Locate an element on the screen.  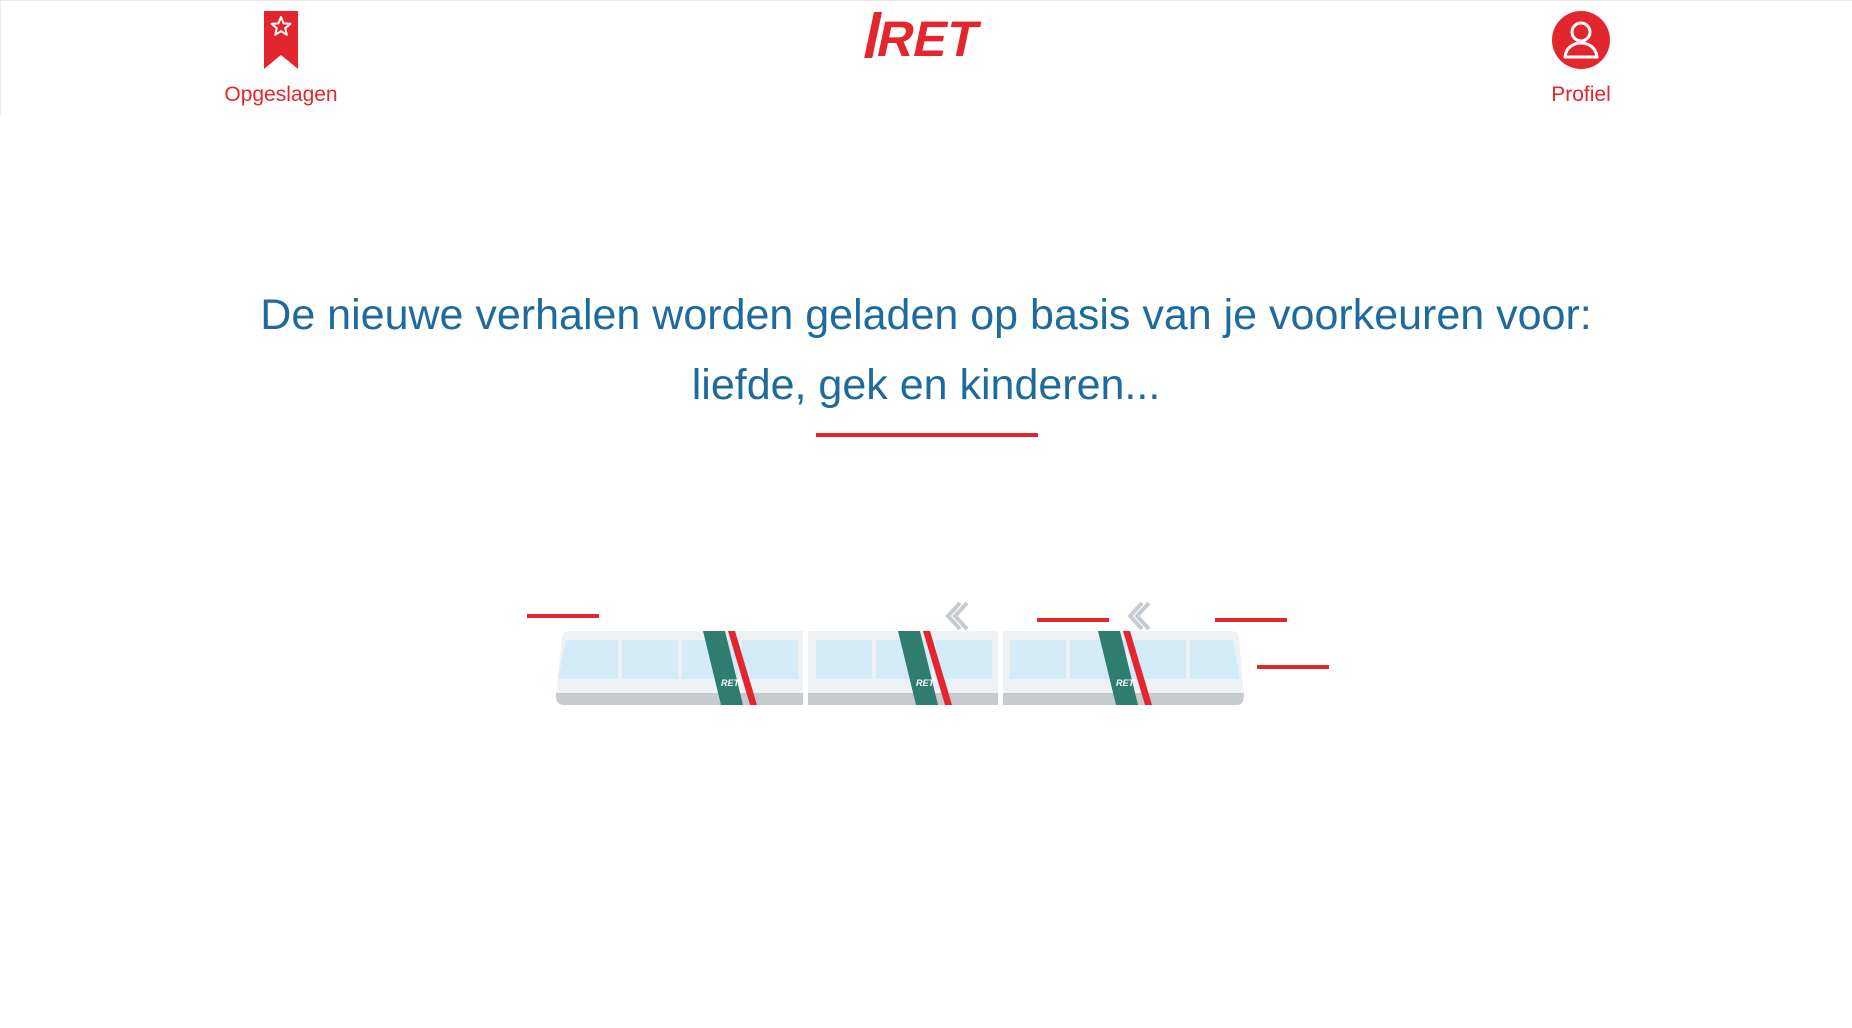
profile-nav-button: Profiel is located at coordinates (1581, 59).